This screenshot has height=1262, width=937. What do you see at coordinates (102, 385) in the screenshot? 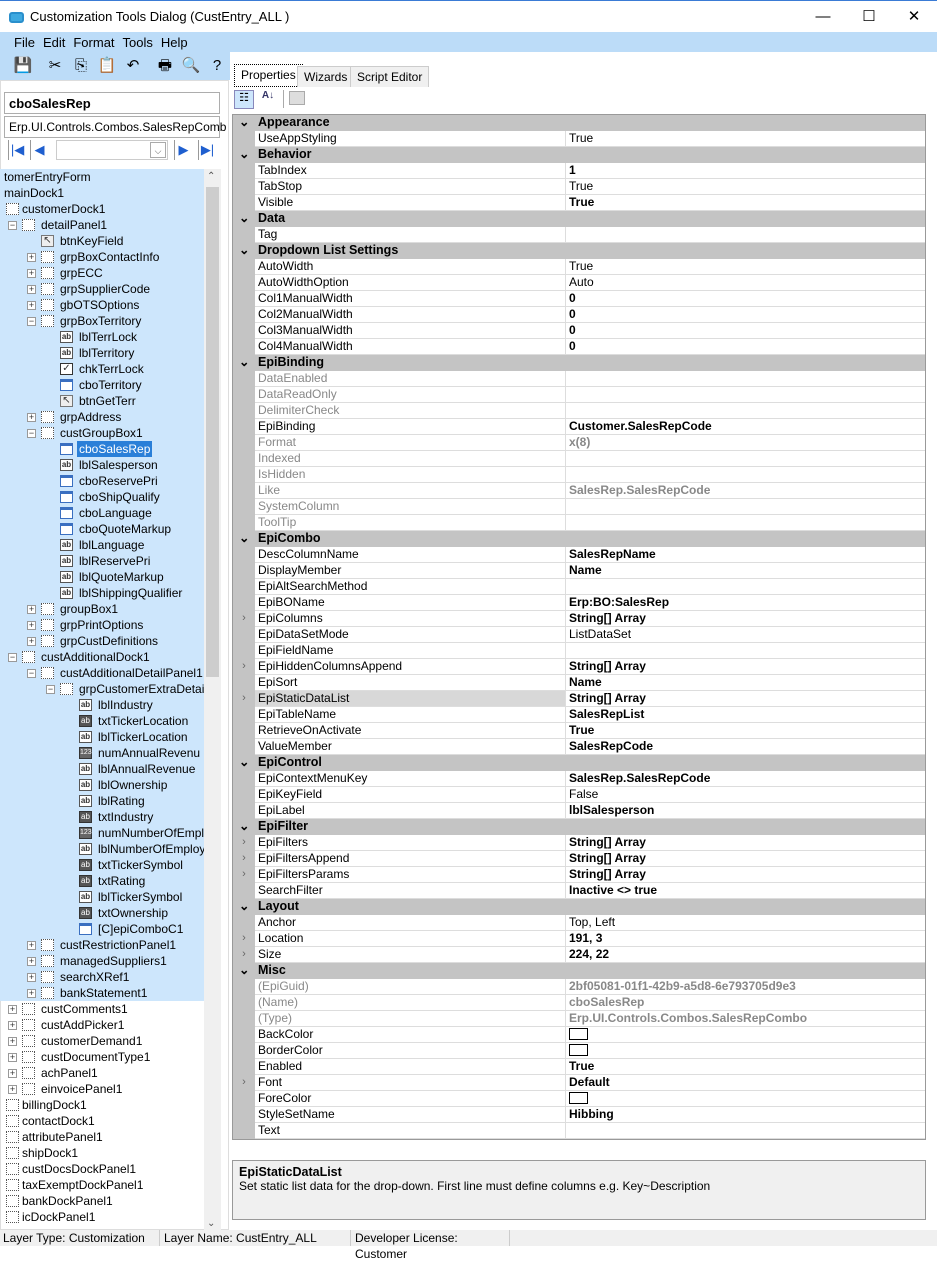
I see `tree-item: cboTerritory` at bounding box center [102, 385].